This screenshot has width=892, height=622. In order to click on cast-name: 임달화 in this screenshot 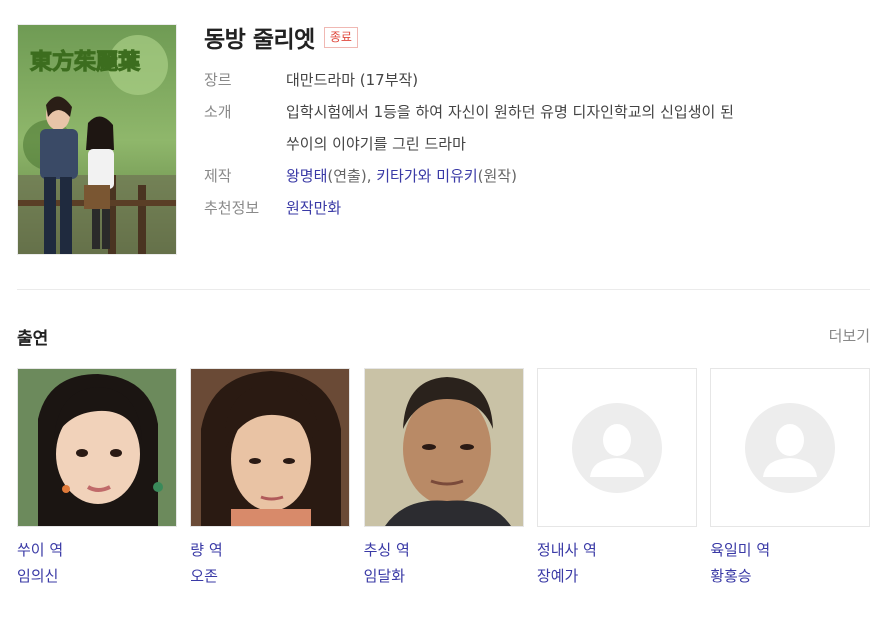, I will do `click(444, 576)`.